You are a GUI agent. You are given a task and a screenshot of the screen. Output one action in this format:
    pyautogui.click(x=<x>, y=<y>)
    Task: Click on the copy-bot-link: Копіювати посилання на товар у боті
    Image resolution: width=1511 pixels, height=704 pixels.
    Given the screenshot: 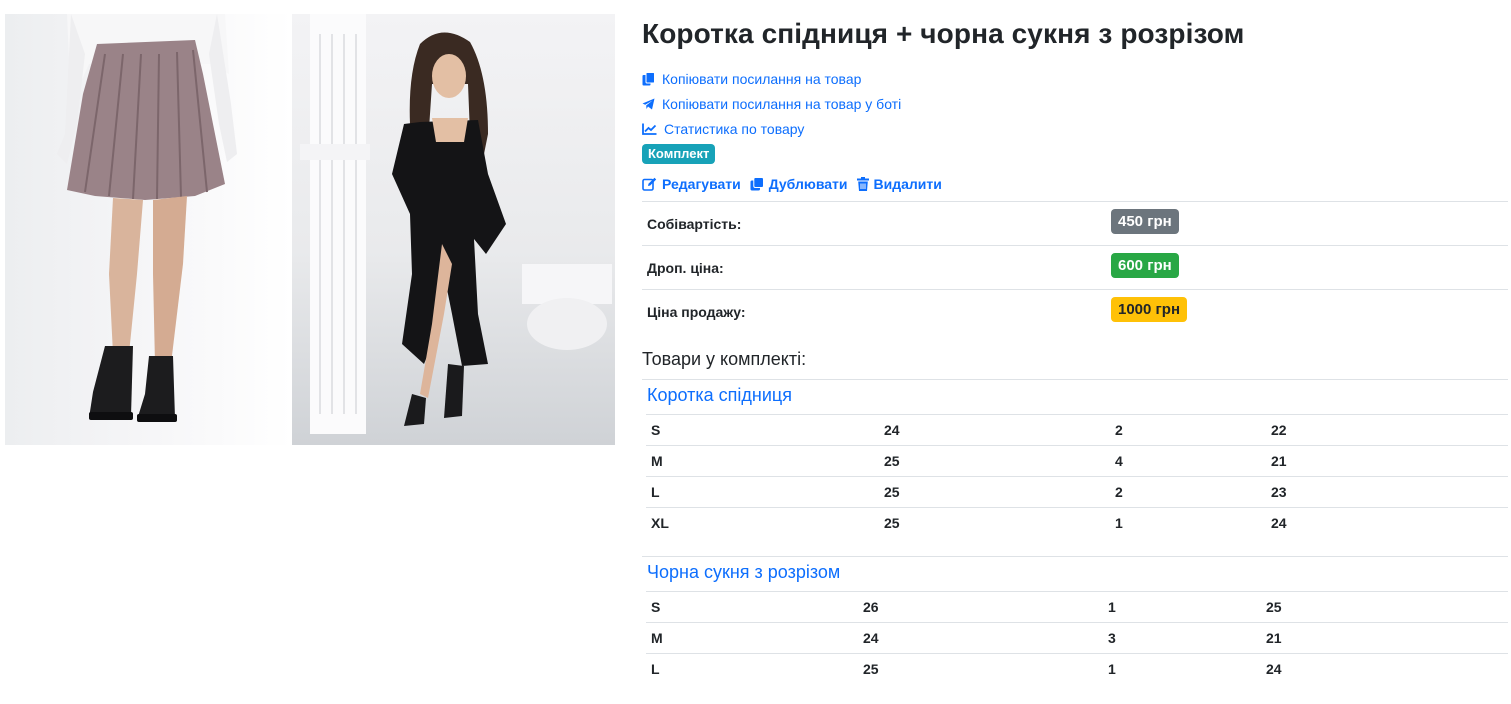 What is the action you would take?
    pyautogui.click(x=1075, y=103)
    